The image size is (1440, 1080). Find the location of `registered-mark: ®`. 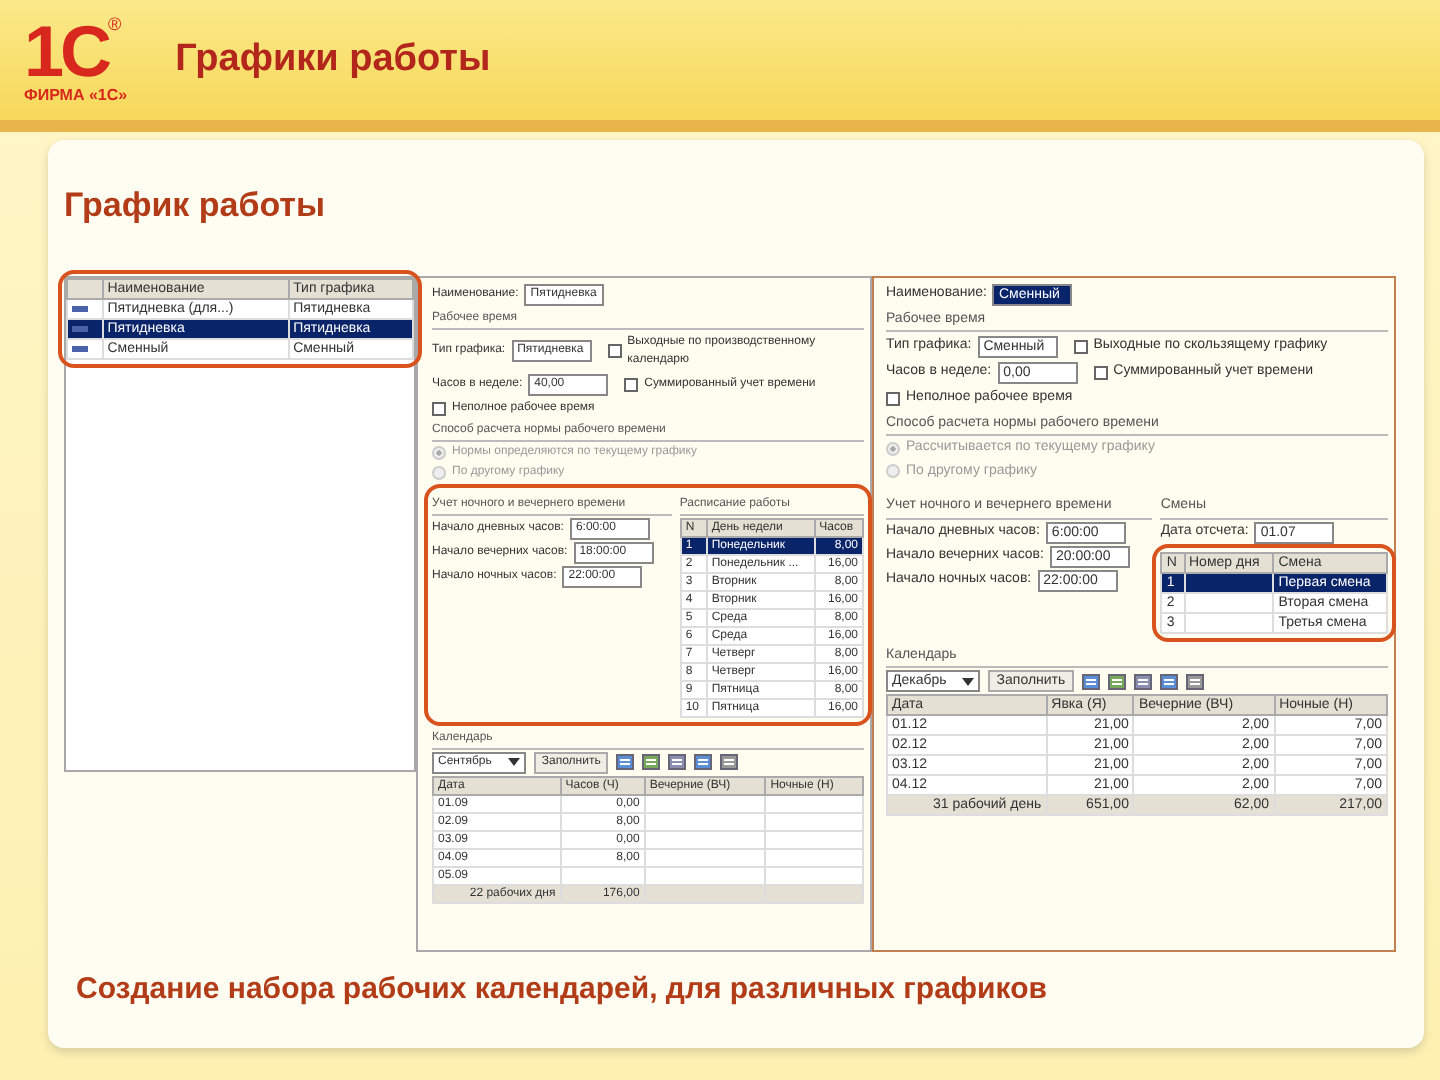

registered-mark: ® is located at coordinates (115, 24).